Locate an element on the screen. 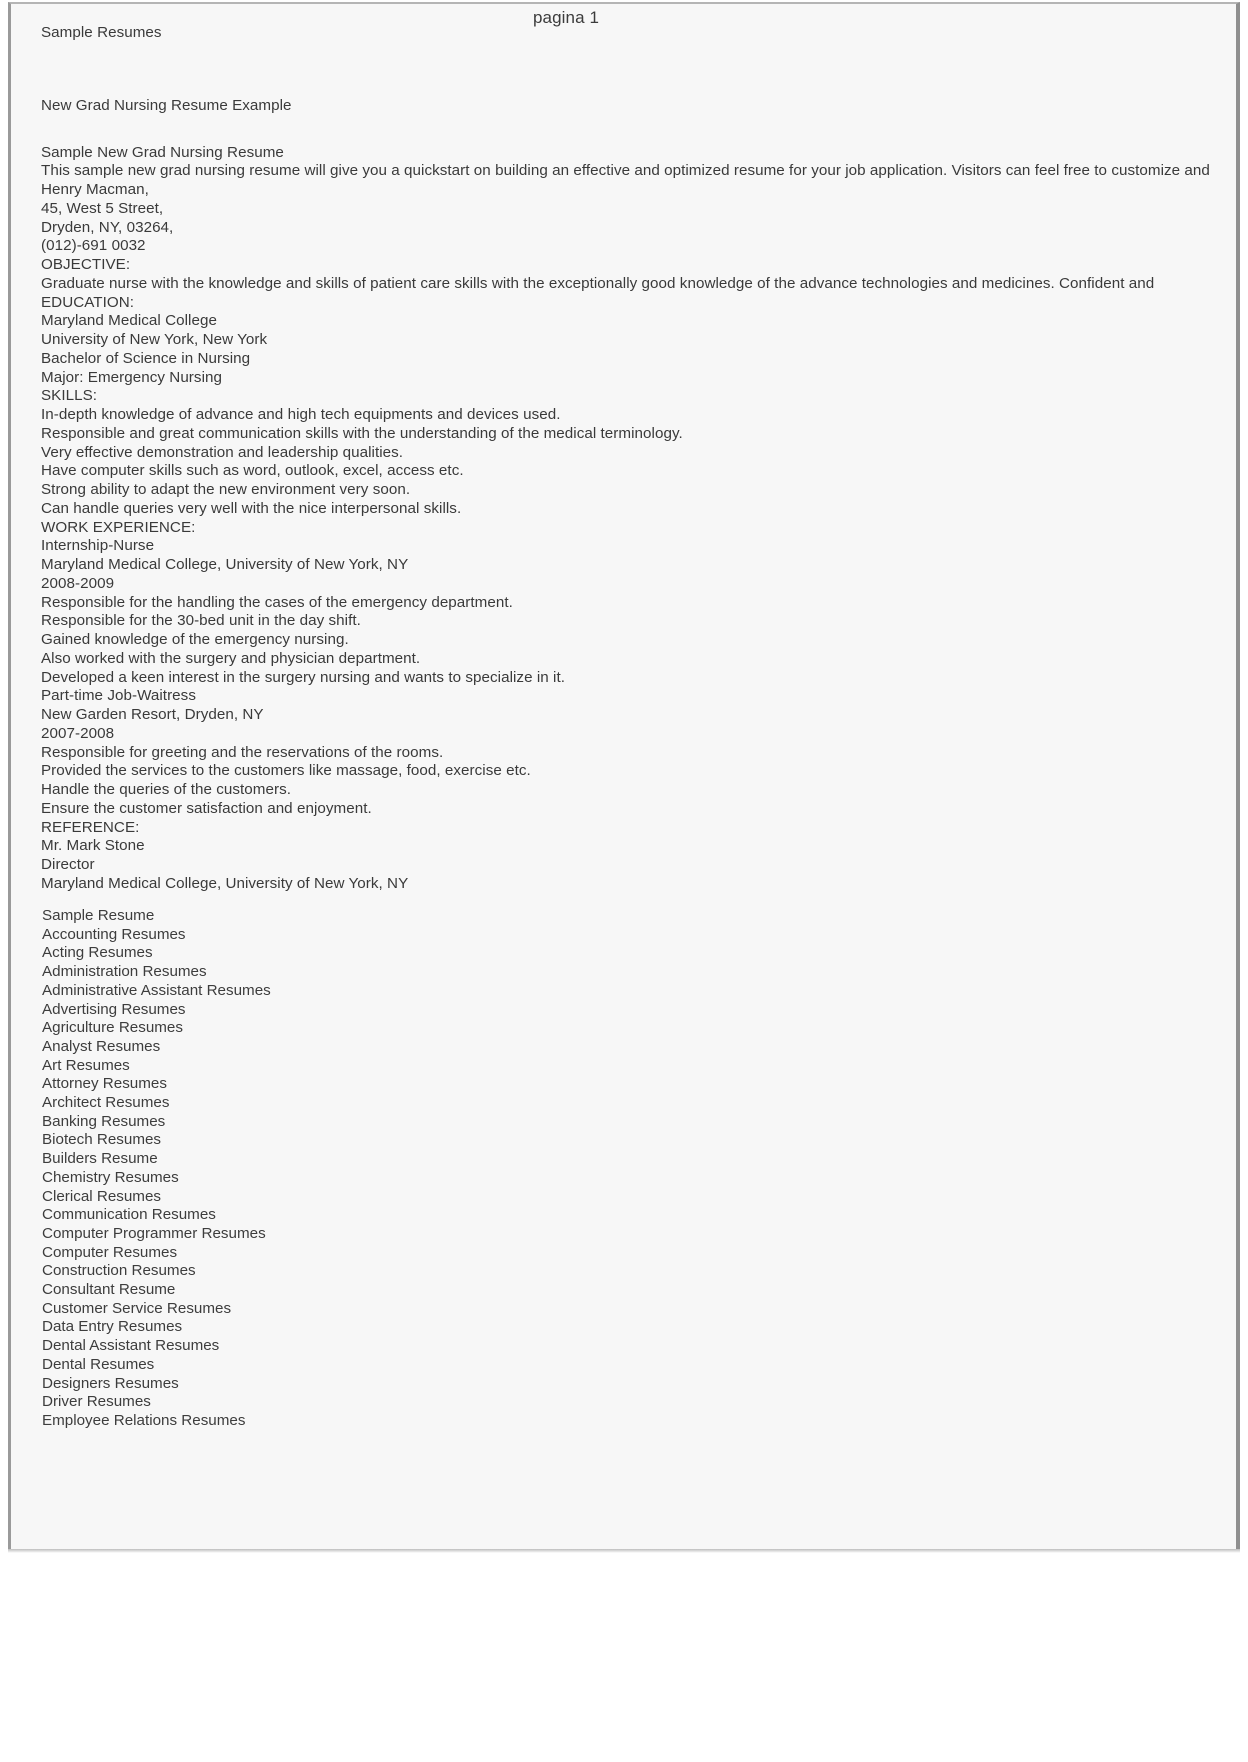 The height and width of the screenshot is (1762, 1248). list-item: Advertising Resumes is located at coordinates (342, 1010).